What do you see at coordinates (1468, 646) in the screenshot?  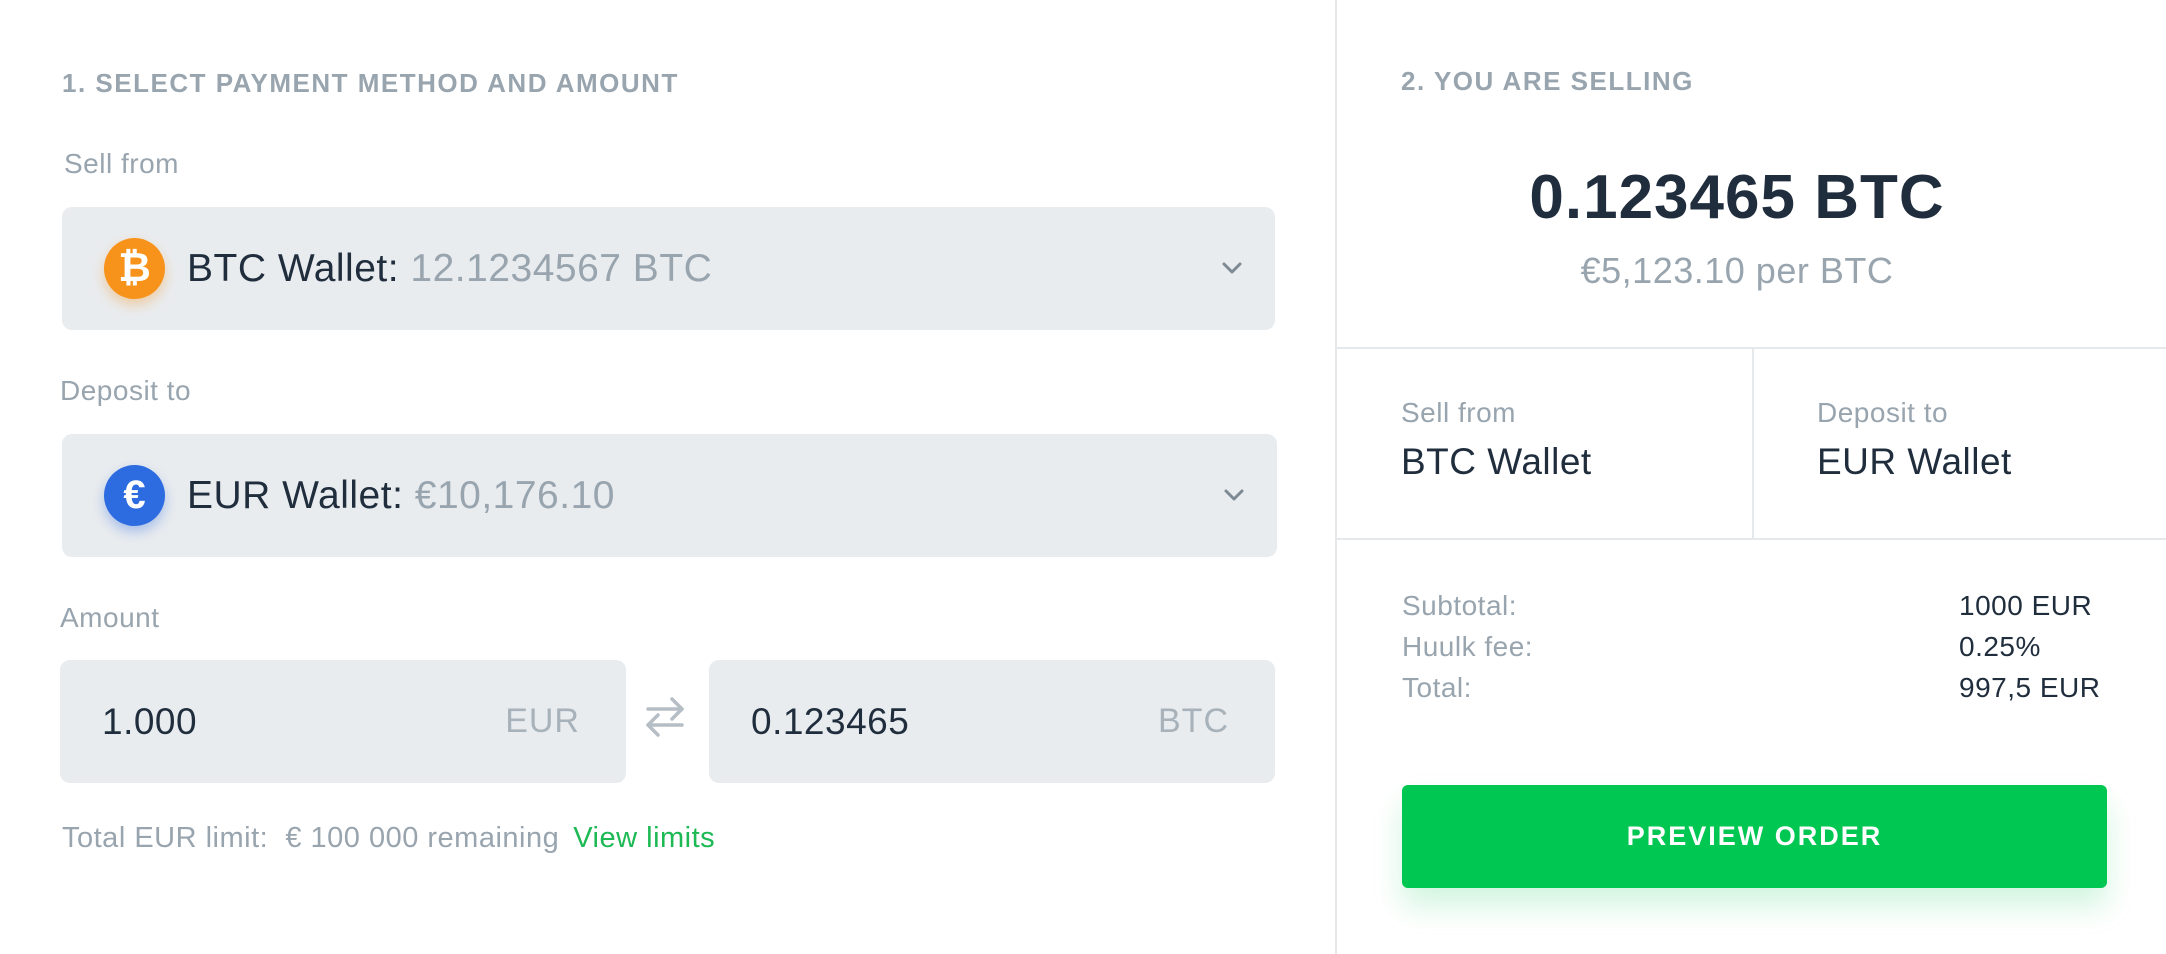 I see `fee-label: Huulk fee:` at bounding box center [1468, 646].